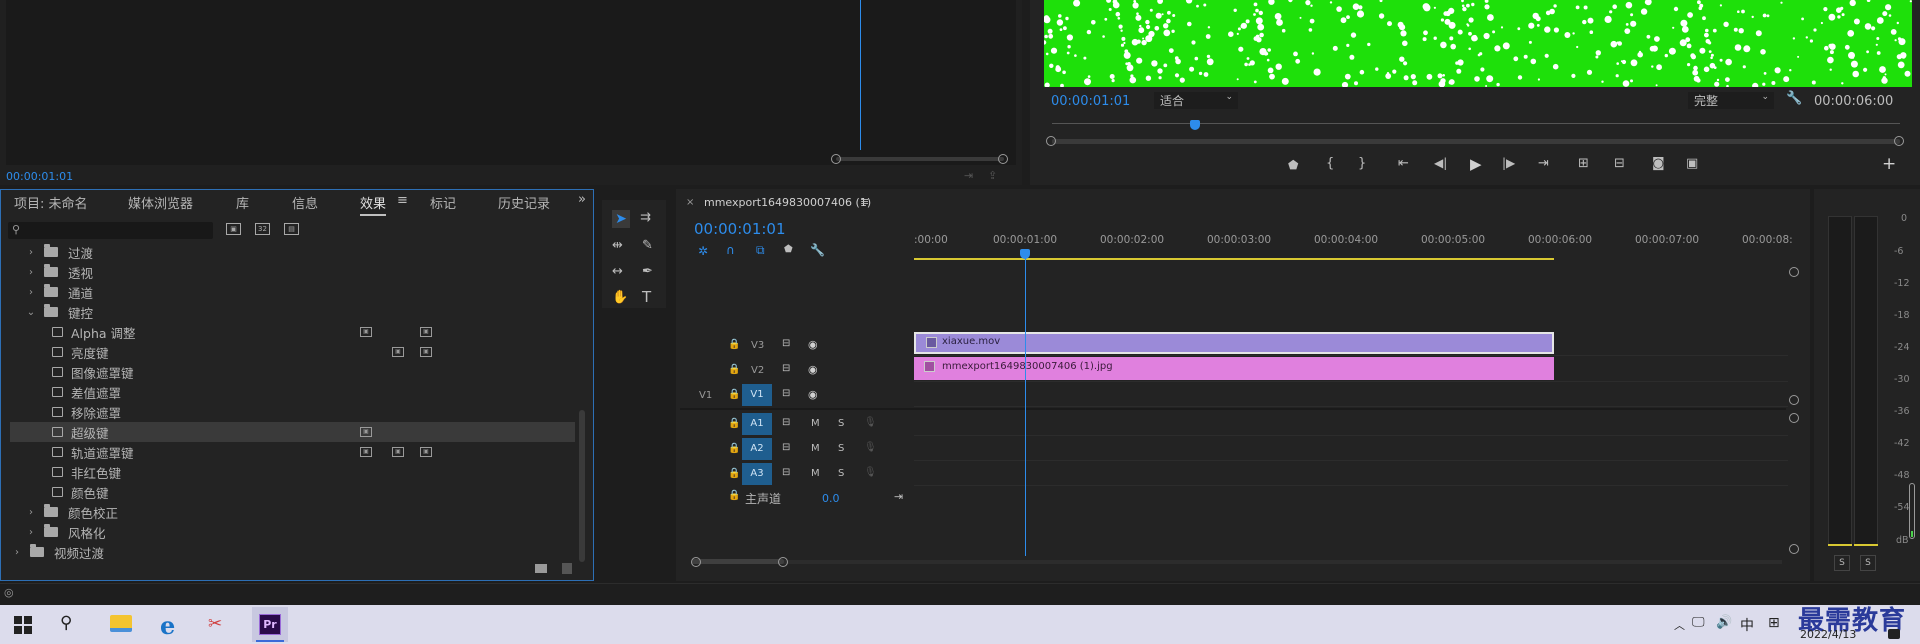 This screenshot has width=1920, height=644. Describe the element at coordinates (292, 292) in the screenshot. I see `effects-folder: › 通道` at that location.